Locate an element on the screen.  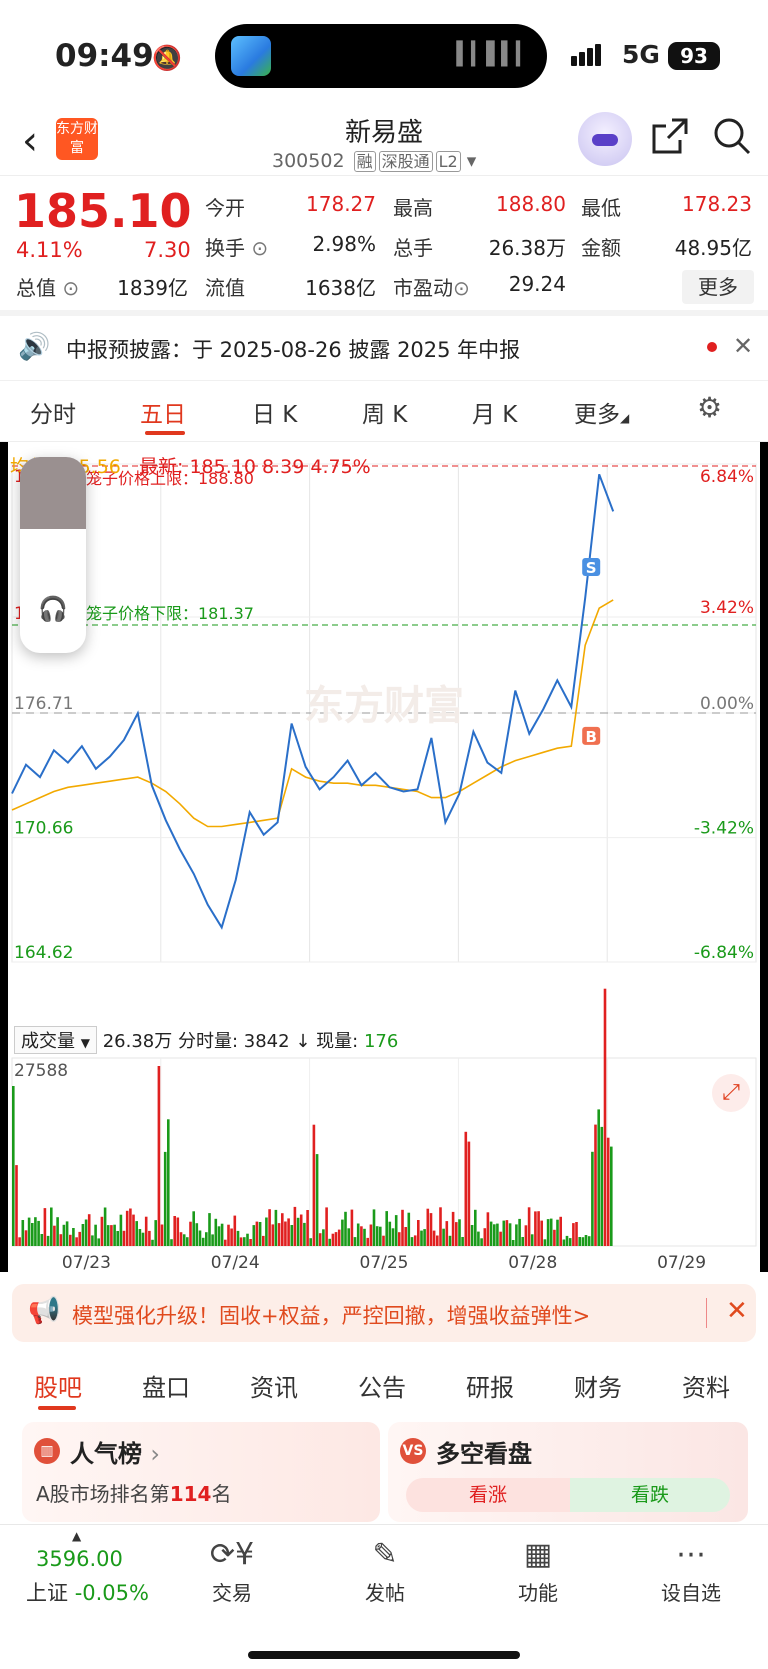
tab-weekly-k: 周 K is located at coordinates (384, 412).